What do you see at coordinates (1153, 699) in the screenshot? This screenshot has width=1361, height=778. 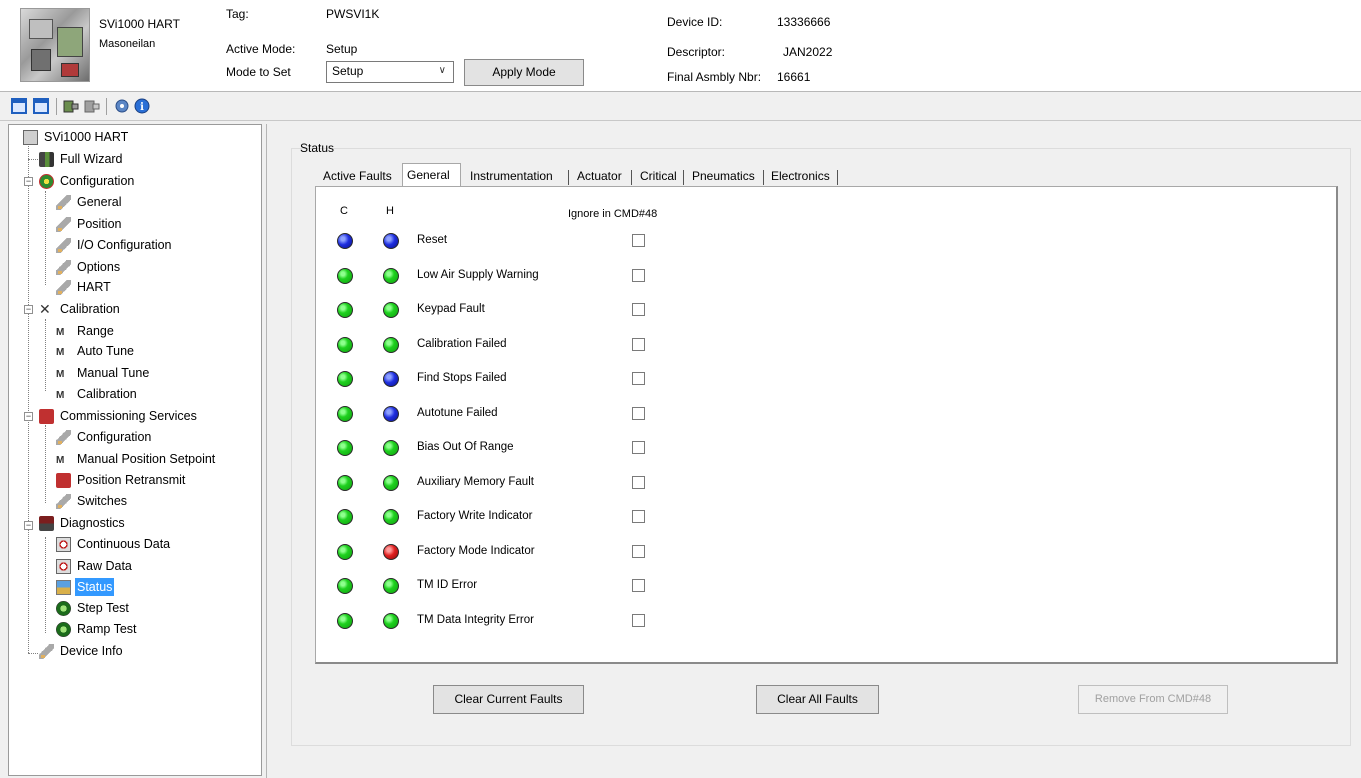 I see `remove-from-cmd48-button: Remove From CMD#48` at bounding box center [1153, 699].